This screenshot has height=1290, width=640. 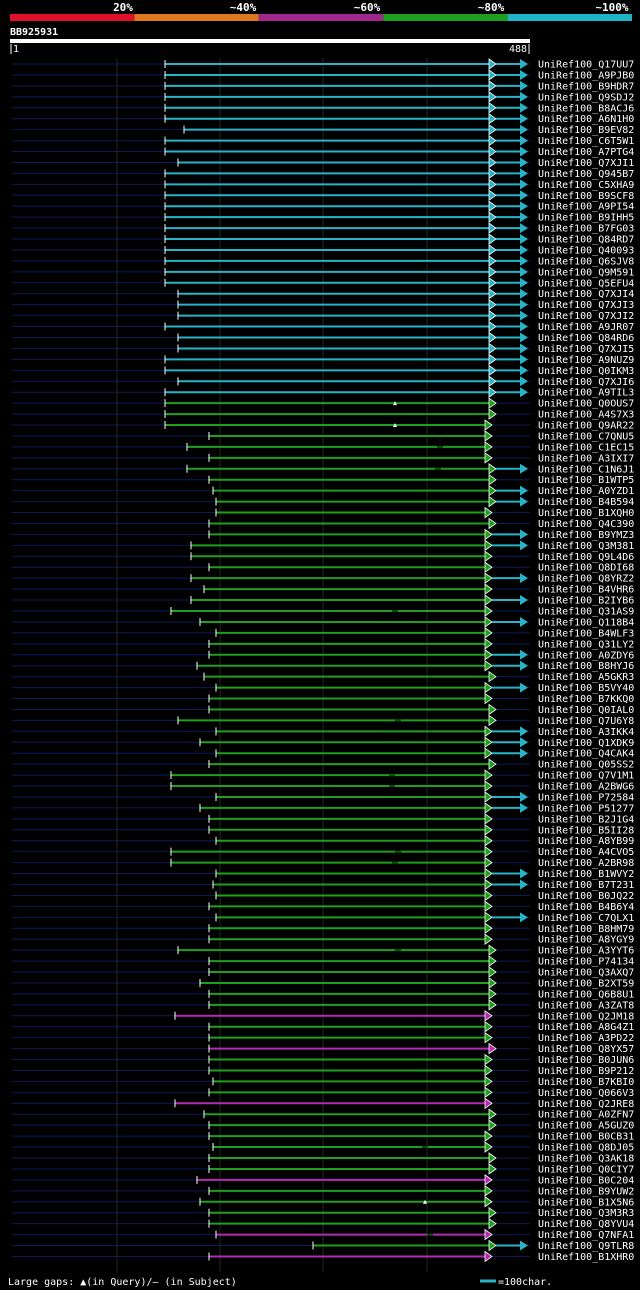 I want to click on hit-id-label: UniRef100_A8YB99, so click(x=586, y=841).